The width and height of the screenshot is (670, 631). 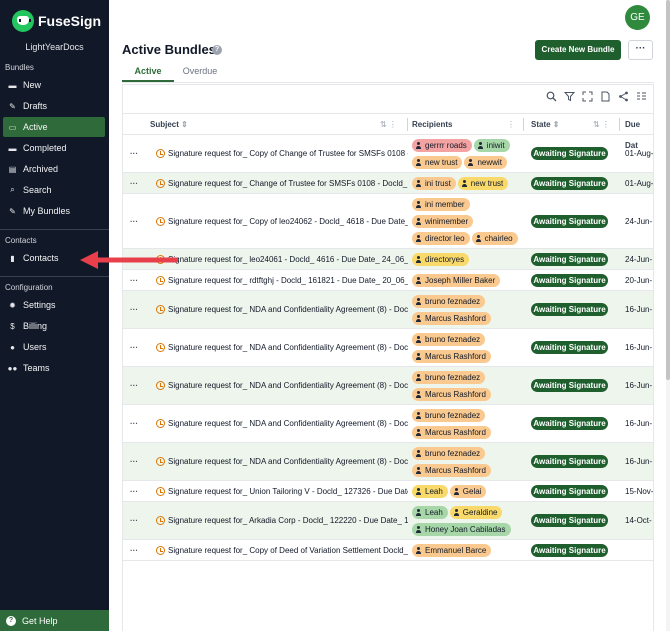 What do you see at coordinates (461, 529) in the screenshot?
I see `recipient-chip: Honey Joan Cabiladas` at bounding box center [461, 529].